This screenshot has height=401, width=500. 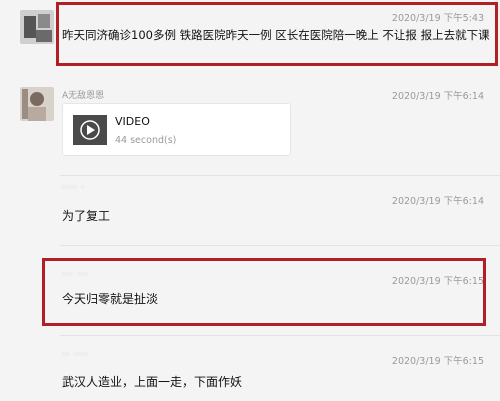 What do you see at coordinates (437, 361) in the screenshot?
I see `message-timestamp: 2020/3/19 下午6:15` at bounding box center [437, 361].